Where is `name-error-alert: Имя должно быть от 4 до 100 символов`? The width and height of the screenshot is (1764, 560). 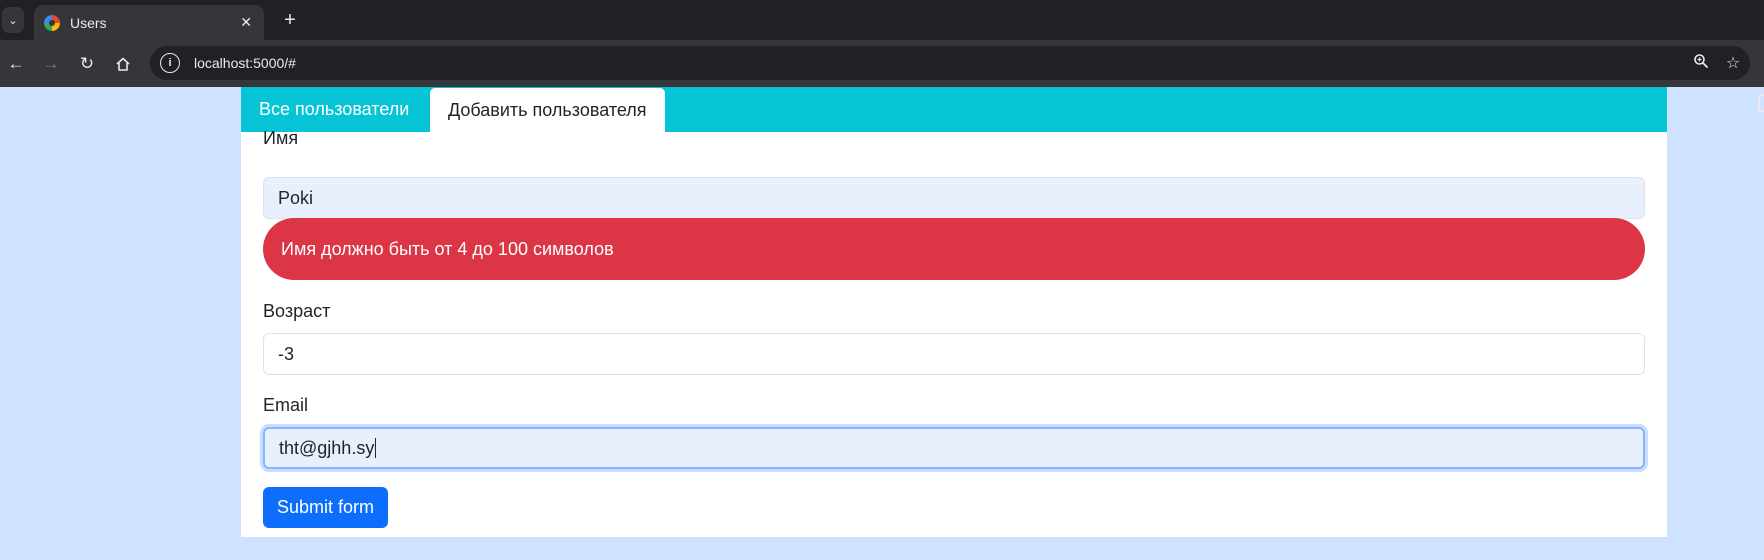 name-error-alert: Имя должно быть от 4 до 100 символов is located at coordinates (954, 249).